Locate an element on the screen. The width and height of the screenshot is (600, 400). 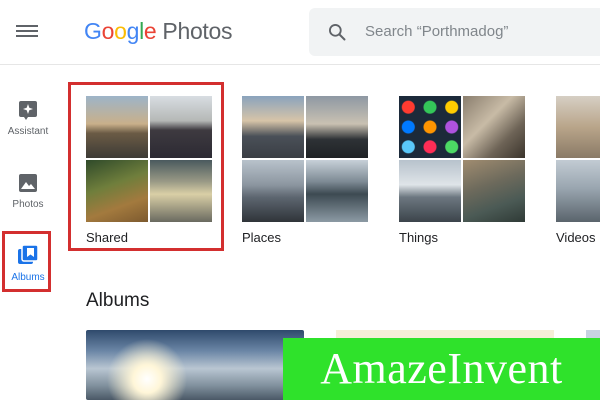
category-things: Things is located at coordinates (462, 171).